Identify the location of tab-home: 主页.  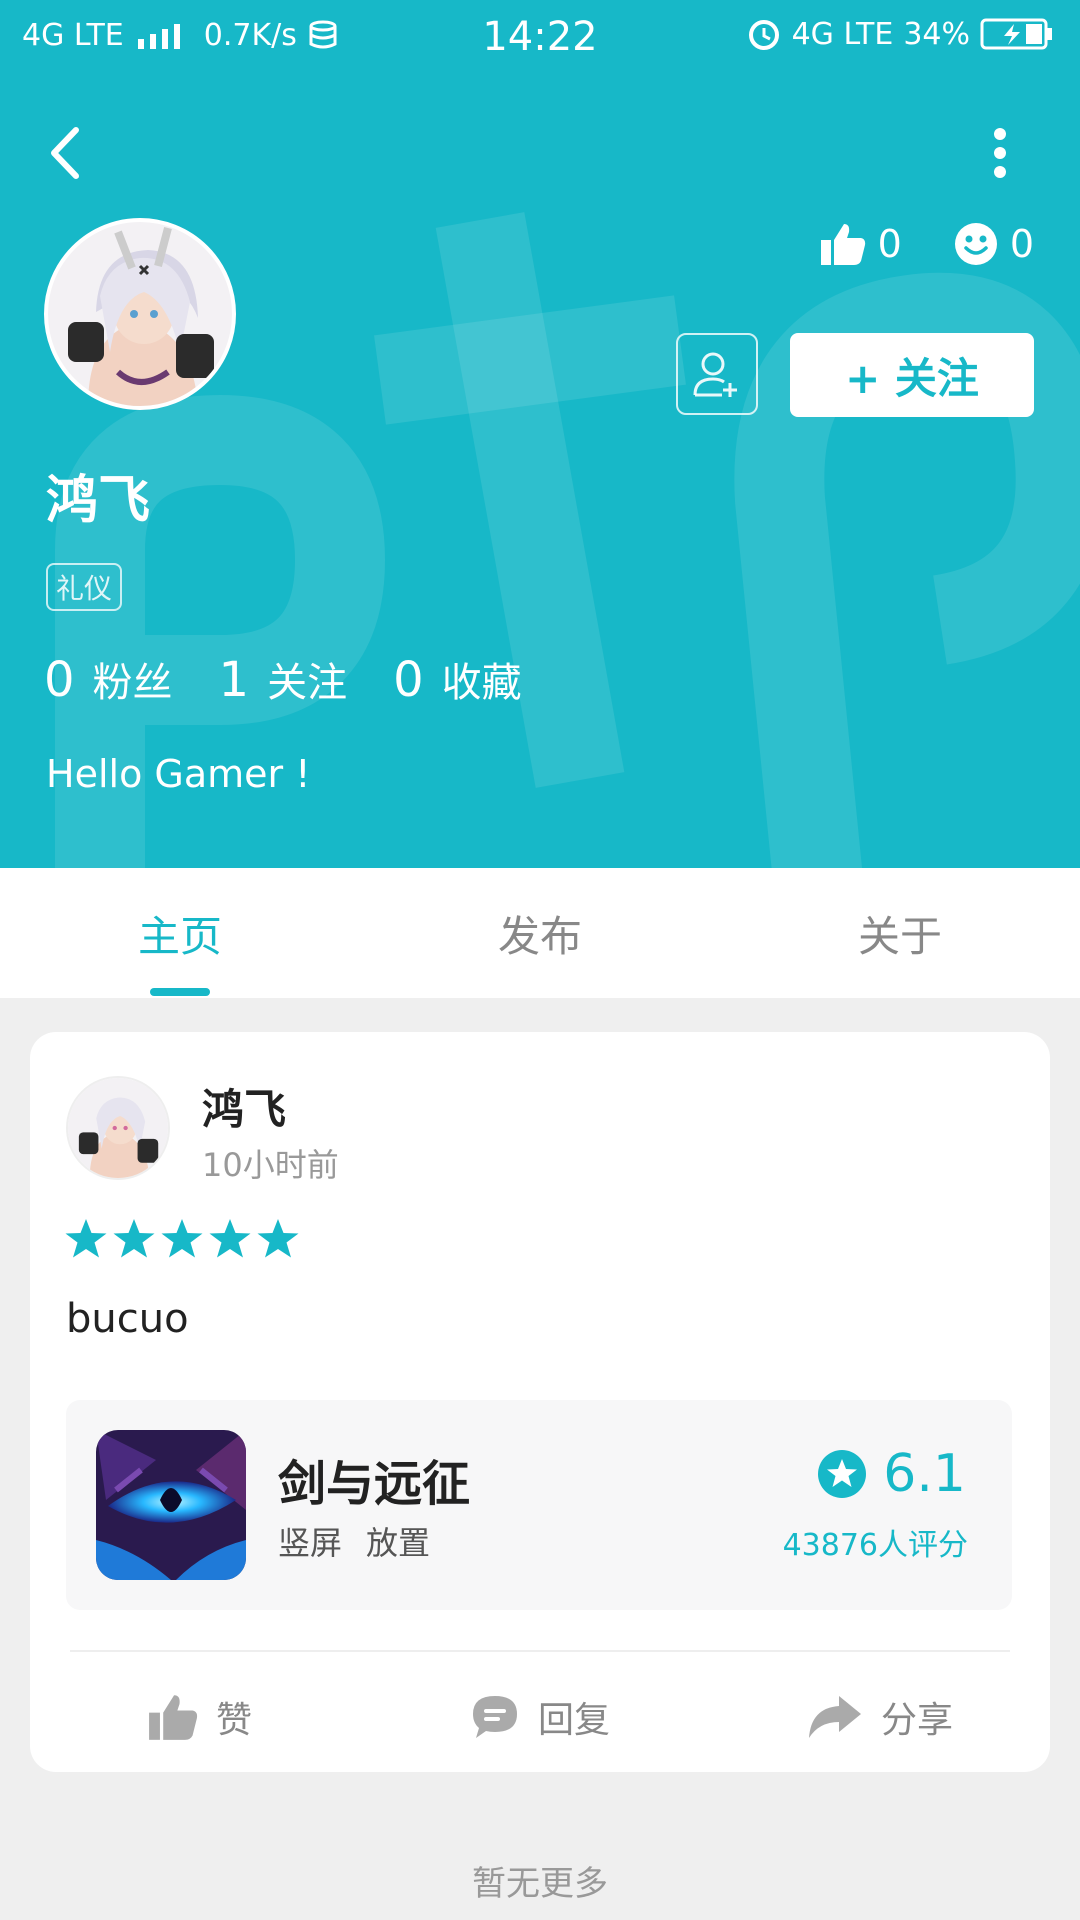
(180, 933).